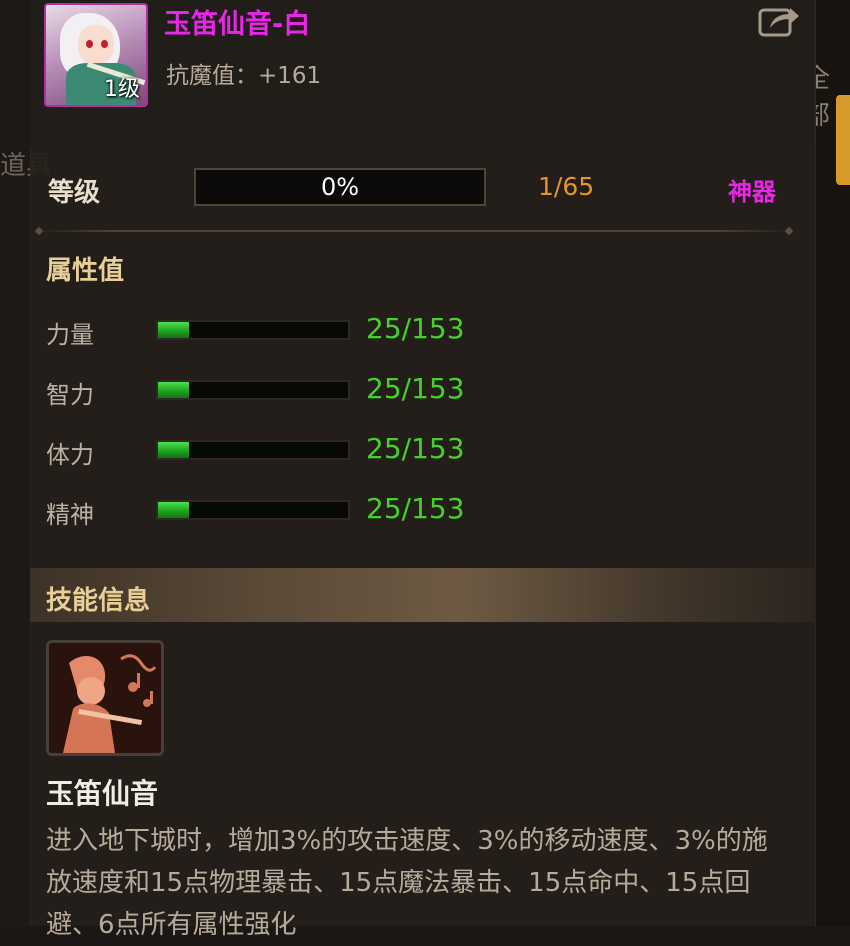 Image resolution: width=850 pixels, height=946 pixels. I want to click on attr-label: 体力, so click(70, 455).